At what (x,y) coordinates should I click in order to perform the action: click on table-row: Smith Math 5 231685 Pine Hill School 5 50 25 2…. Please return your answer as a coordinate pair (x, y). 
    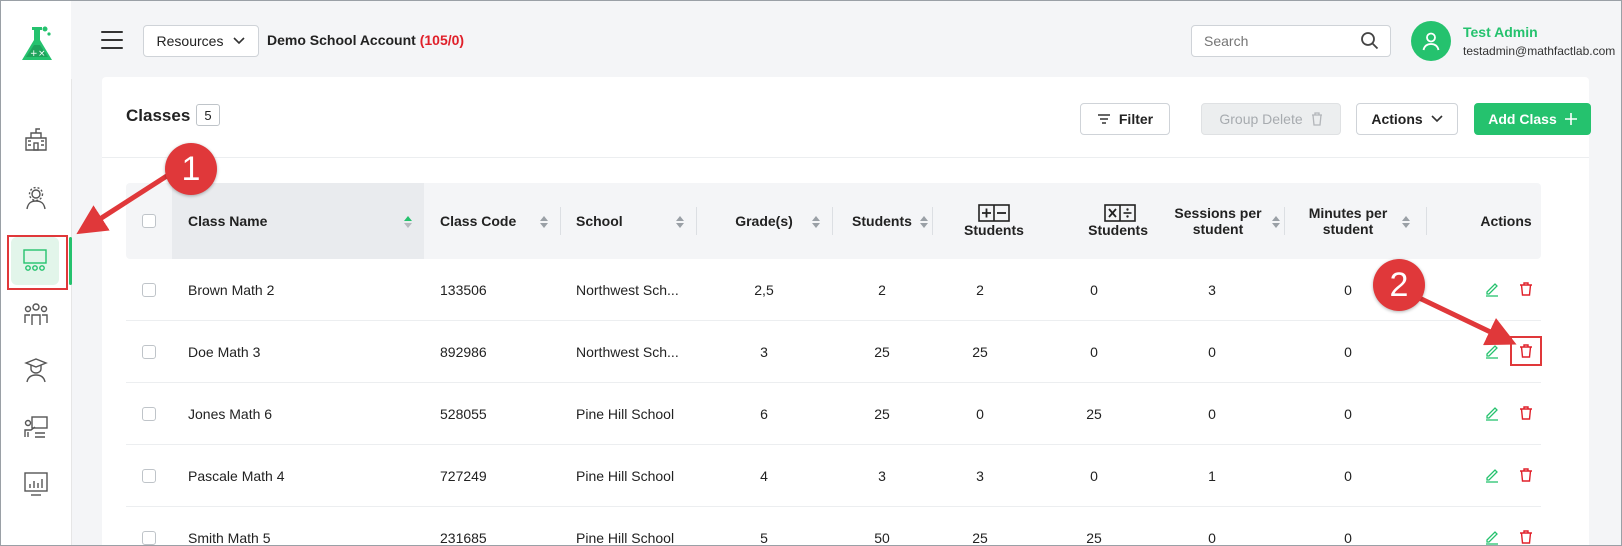
    Looking at the image, I should click on (833, 526).